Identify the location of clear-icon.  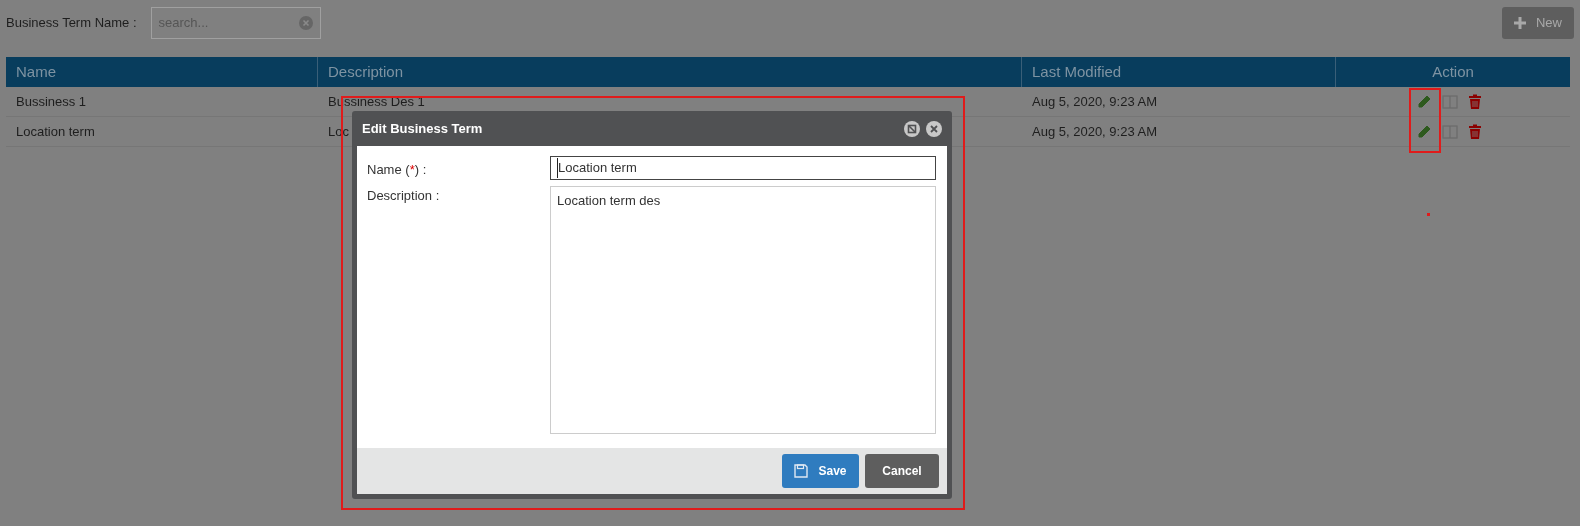
(305, 23).